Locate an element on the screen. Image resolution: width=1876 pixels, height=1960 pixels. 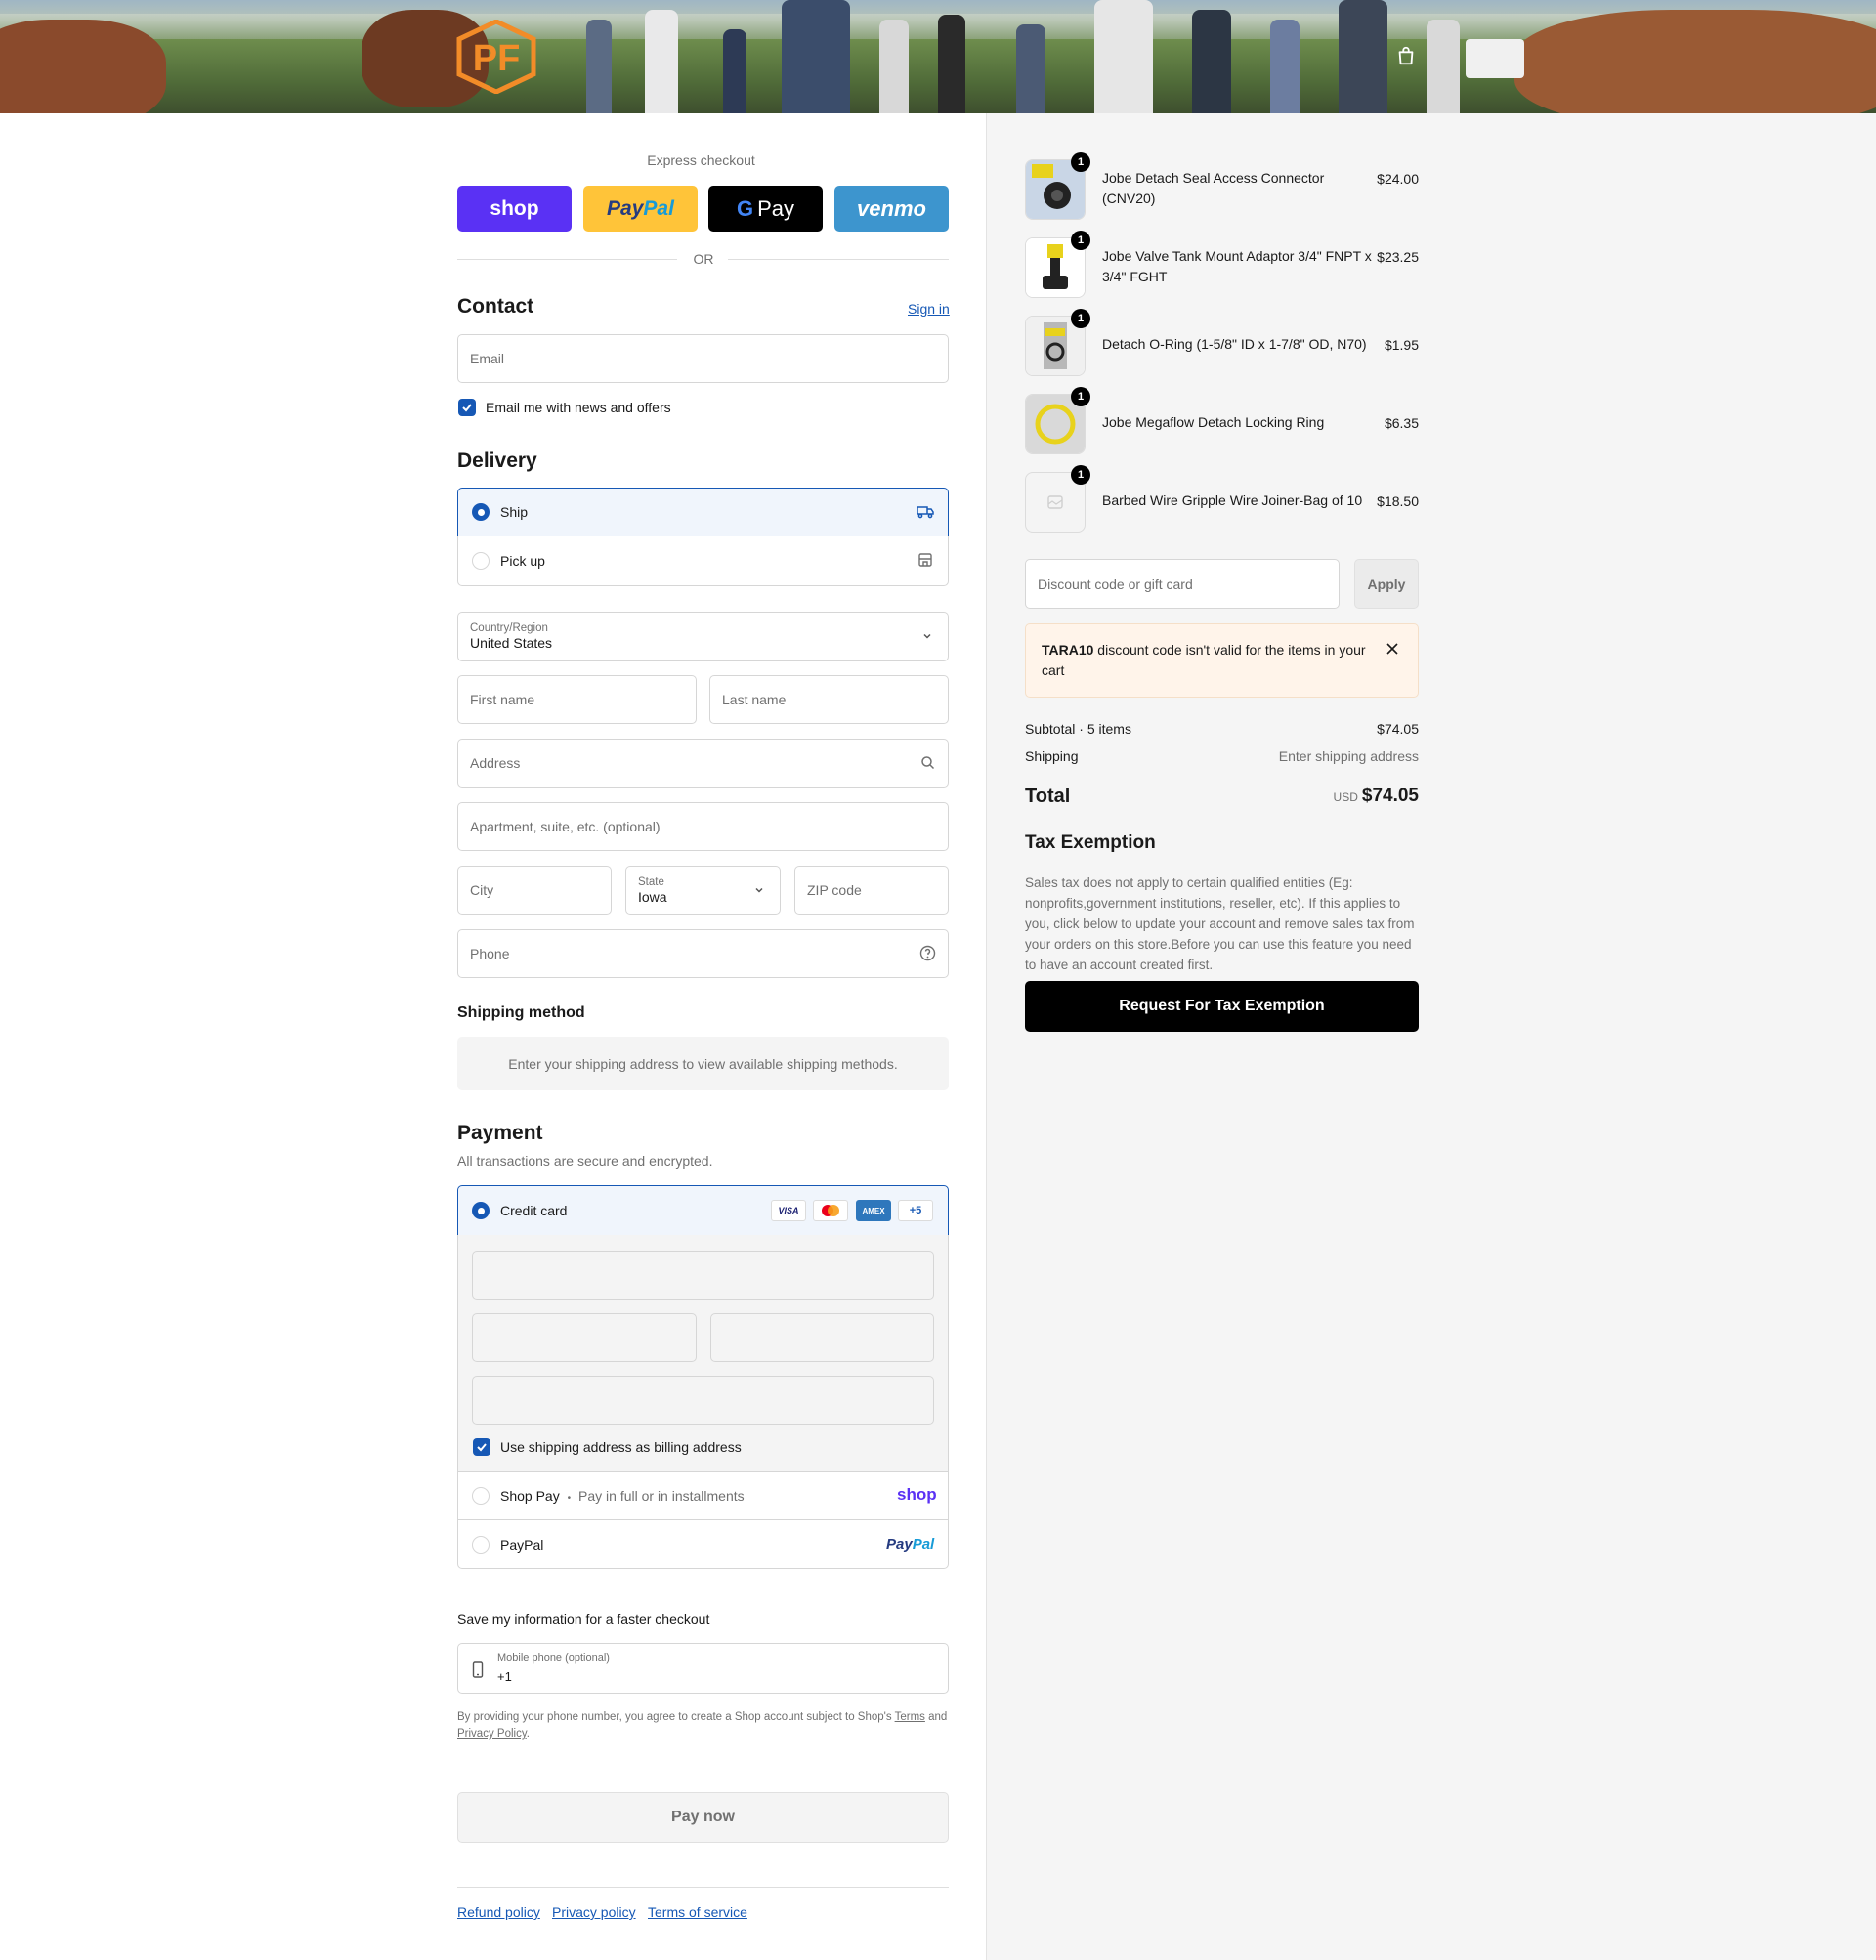
card-expiry-field is located at coordinates (584, 1337).